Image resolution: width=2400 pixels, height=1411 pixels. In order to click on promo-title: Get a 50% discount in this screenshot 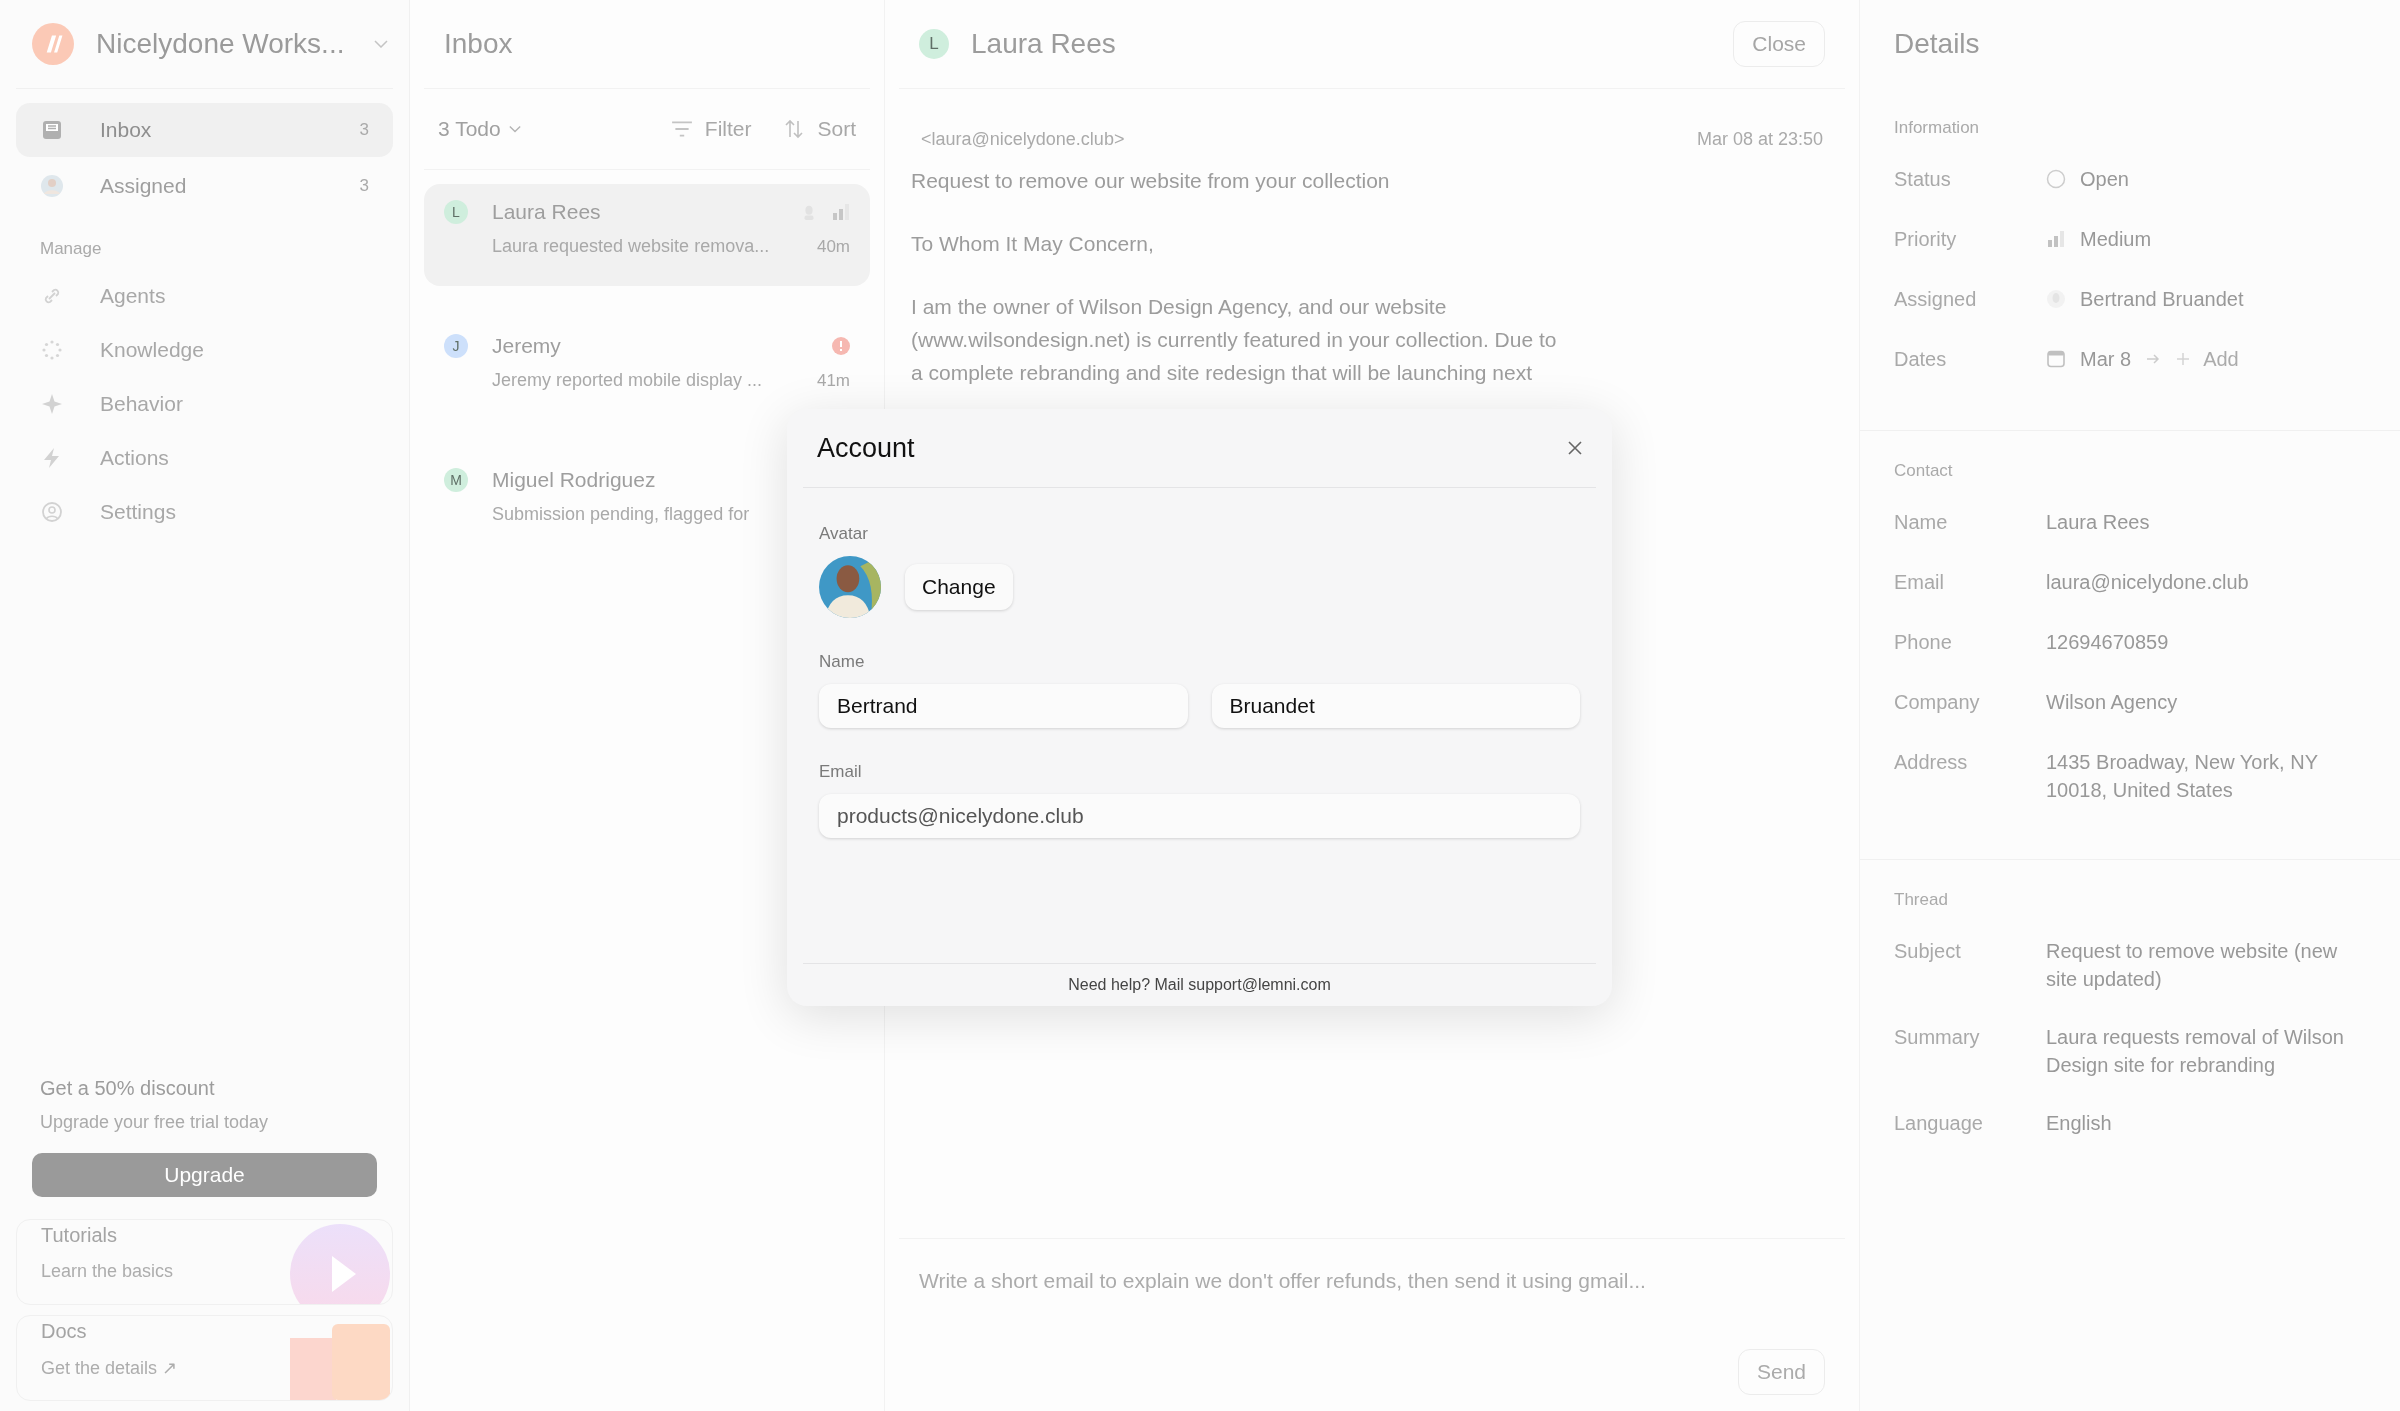, I will do `click(127, 1088)`.